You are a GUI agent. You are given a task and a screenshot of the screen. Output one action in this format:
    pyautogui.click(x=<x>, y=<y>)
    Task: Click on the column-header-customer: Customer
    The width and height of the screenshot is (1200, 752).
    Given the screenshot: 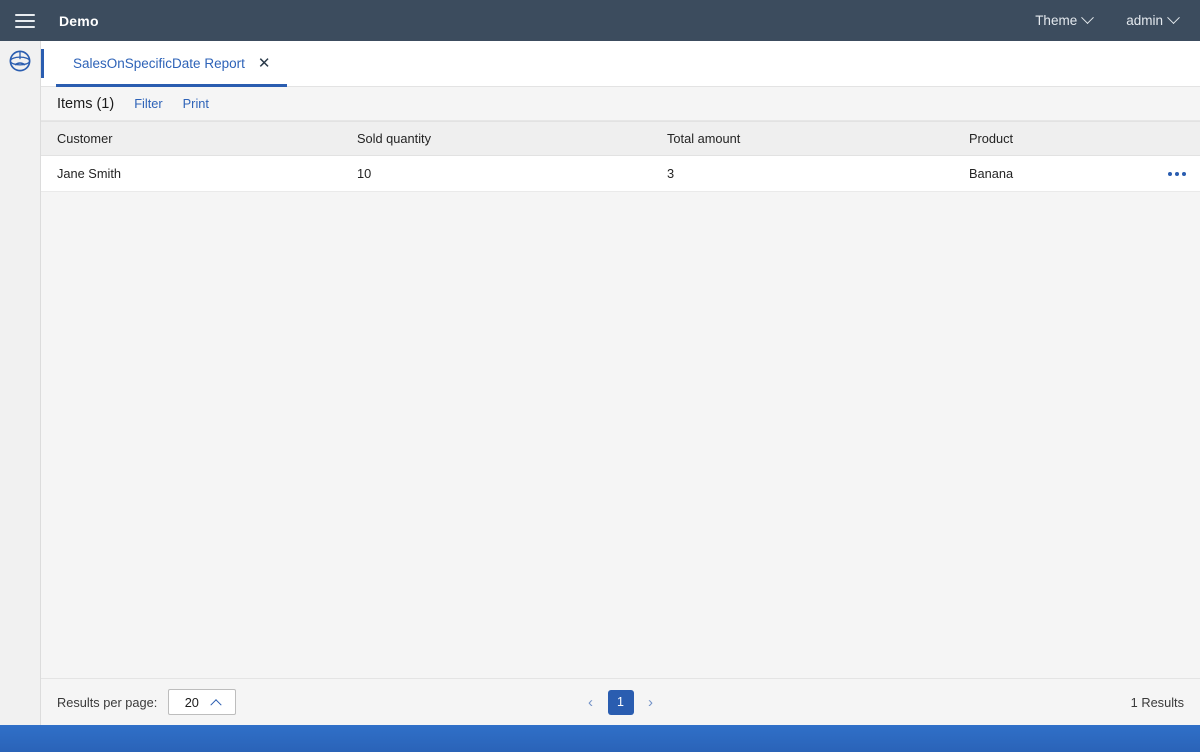 What is the action you would take?
    pyautogui.click(x=191, y=138)
    